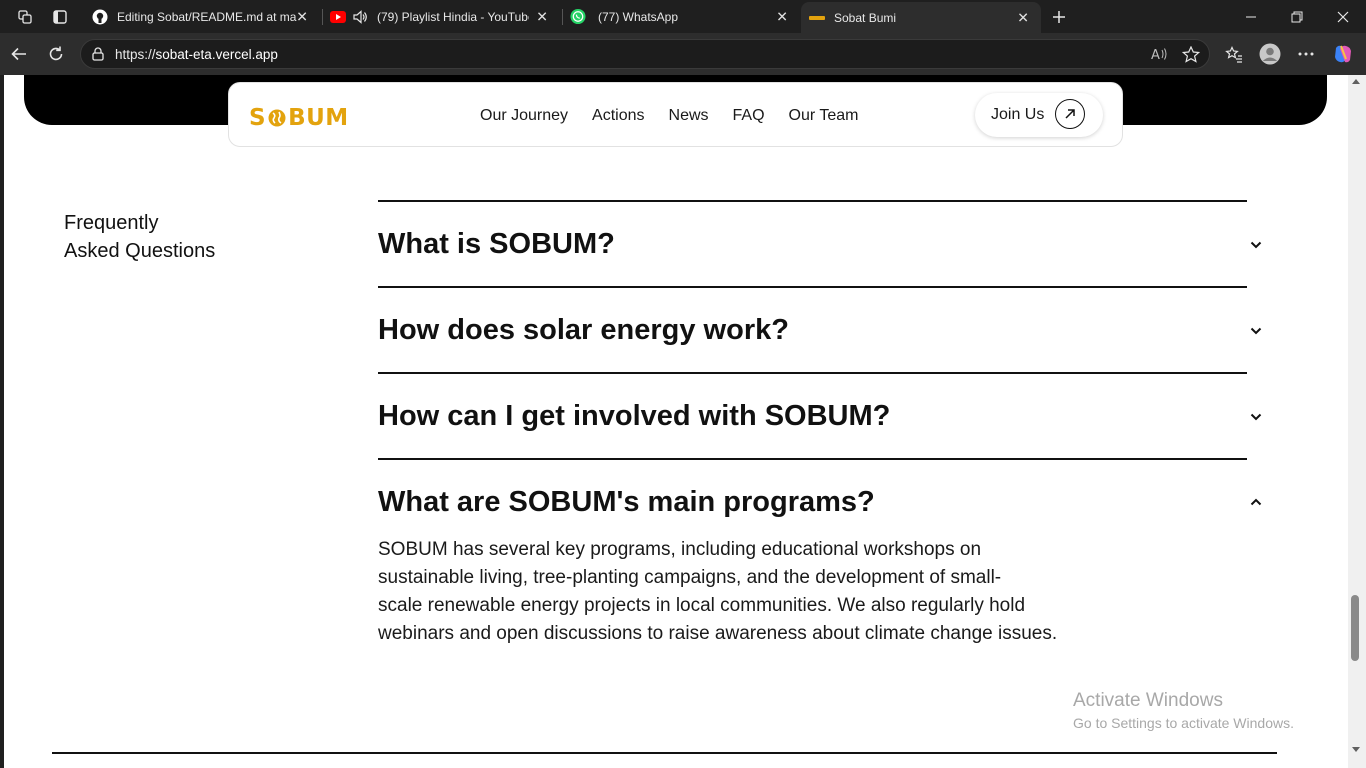 Image resolution: width=1366 pixels, height=768 pixels. I want to click on logo-letter: S, so click(258, 118).